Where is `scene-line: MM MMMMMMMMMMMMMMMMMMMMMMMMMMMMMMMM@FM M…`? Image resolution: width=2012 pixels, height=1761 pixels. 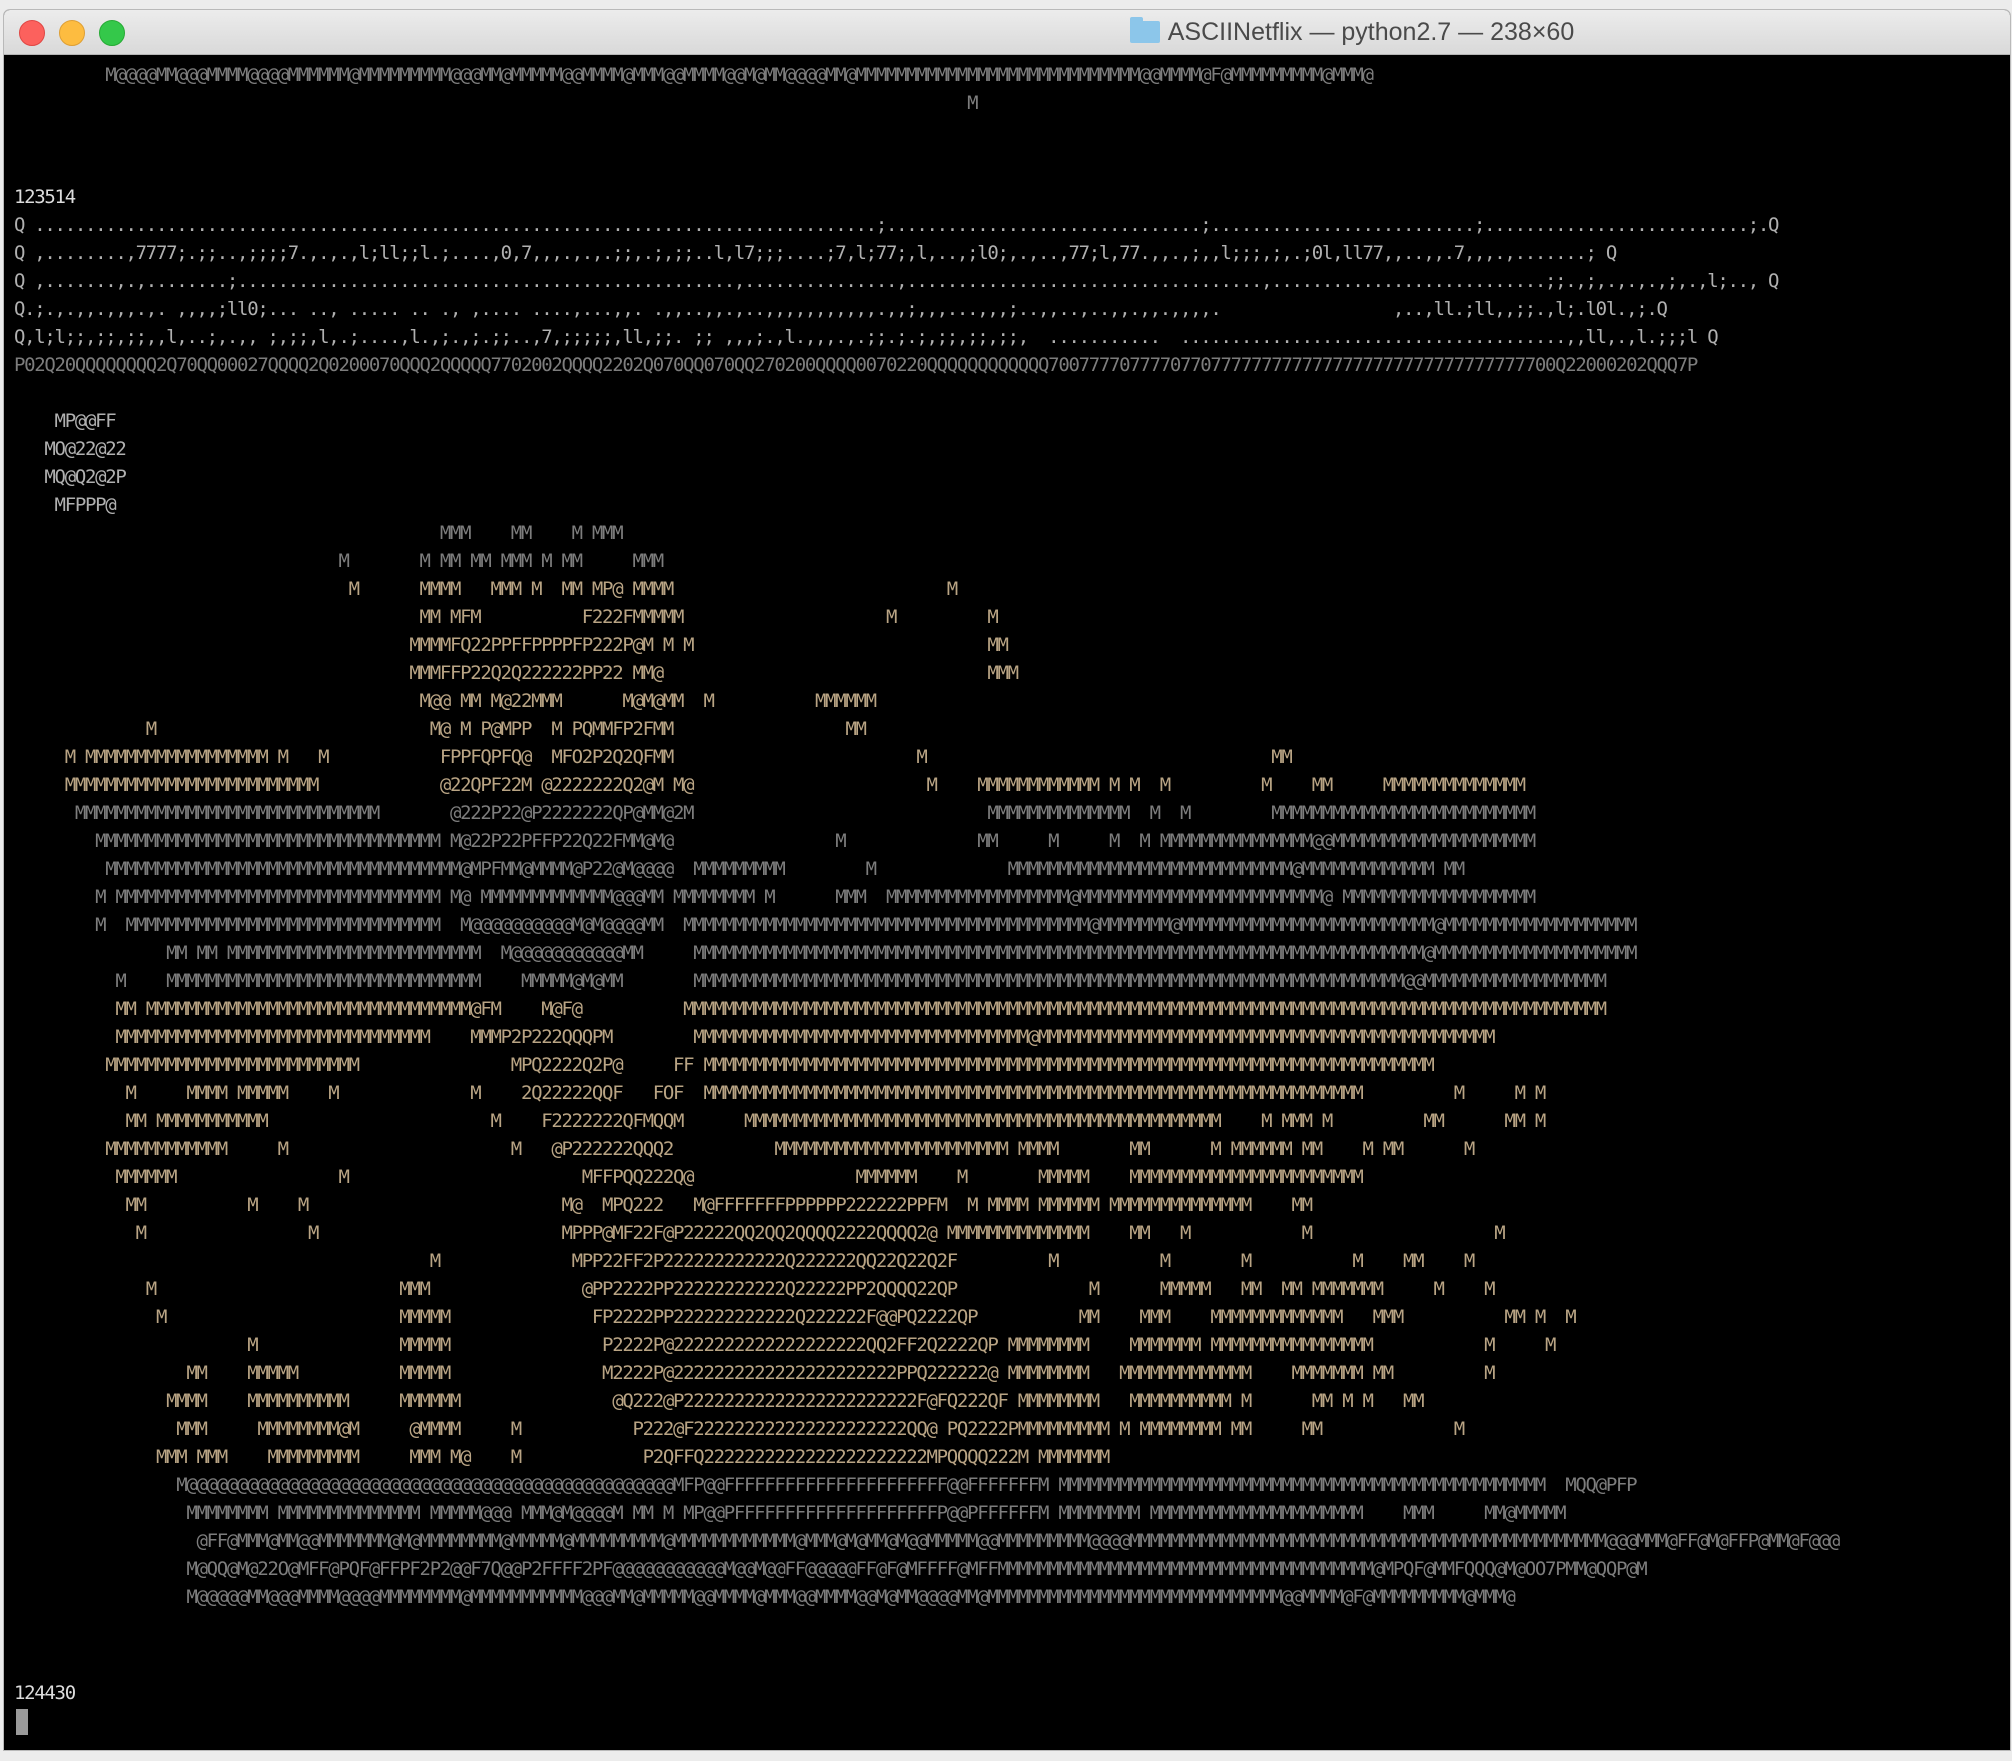
scene-line: MM MMMMMMMMMMMMMMMMMMMMMMMMMMMMMMMM@FM M… is located at coordinates (810, 1009).